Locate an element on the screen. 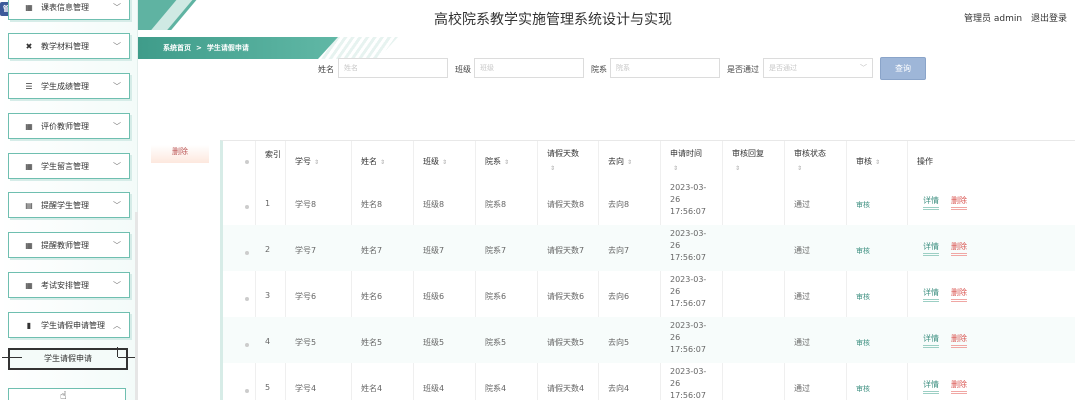 Image resolution: width=1075 pixels, height=400 pixels. sidebar-item: ▦ 评价教师管理 ﹀ is located at coordinates (69, 126).